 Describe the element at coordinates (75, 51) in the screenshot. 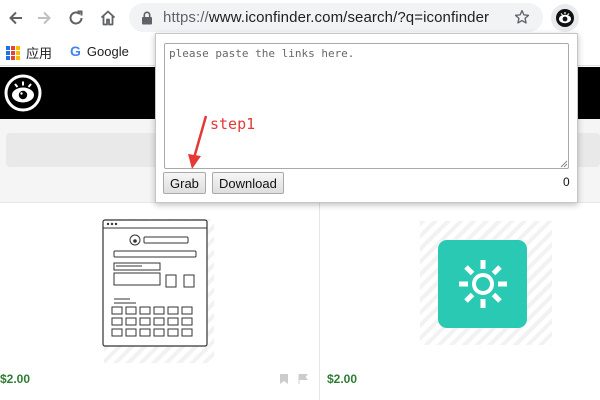

I see `google-icon: G` at that location.